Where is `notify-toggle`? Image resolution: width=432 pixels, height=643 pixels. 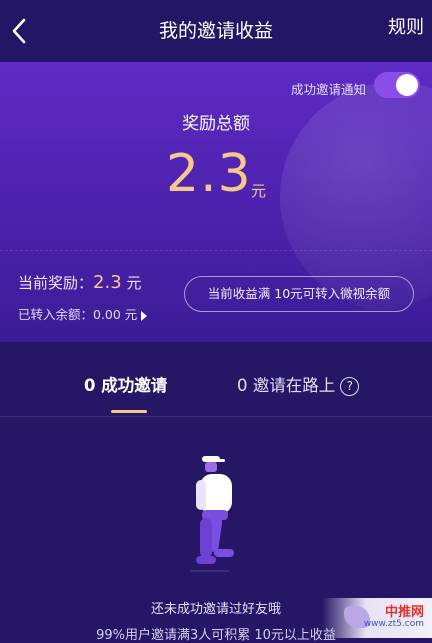 notify-toggle is located at coordinates (397, 85).